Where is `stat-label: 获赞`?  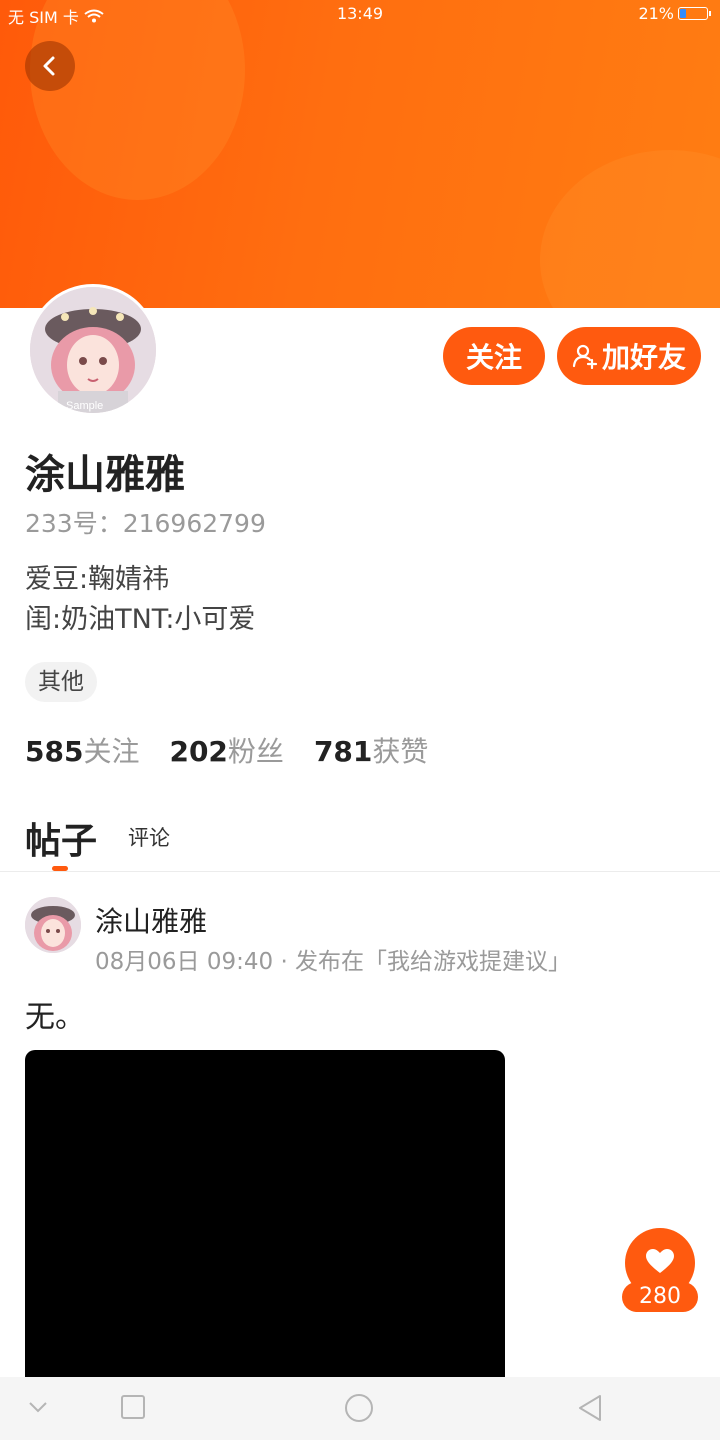 stat-label: 获赞 is located at coordinates (400, 751).